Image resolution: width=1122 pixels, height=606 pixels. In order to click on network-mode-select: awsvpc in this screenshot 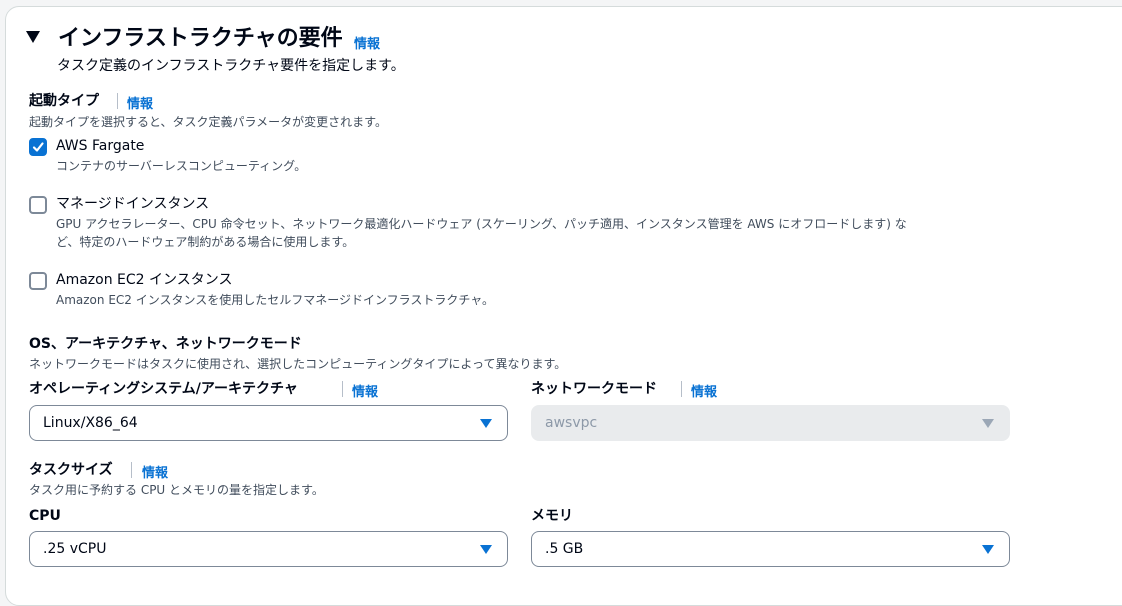, I will do `click(770, 423)`.